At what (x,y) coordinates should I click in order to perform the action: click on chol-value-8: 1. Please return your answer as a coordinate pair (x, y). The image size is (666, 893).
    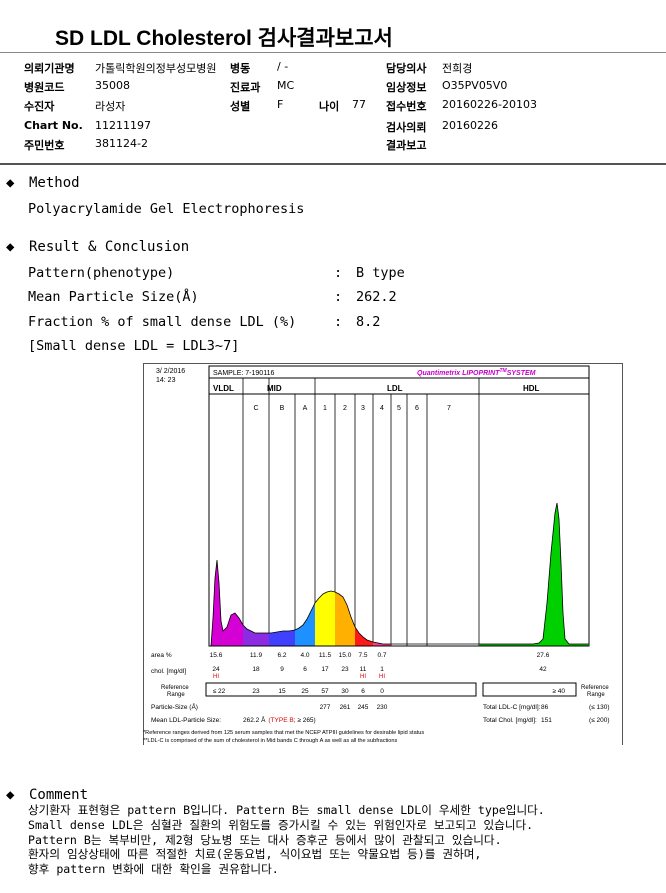
    Looking at the image, I should click on (382, 669).